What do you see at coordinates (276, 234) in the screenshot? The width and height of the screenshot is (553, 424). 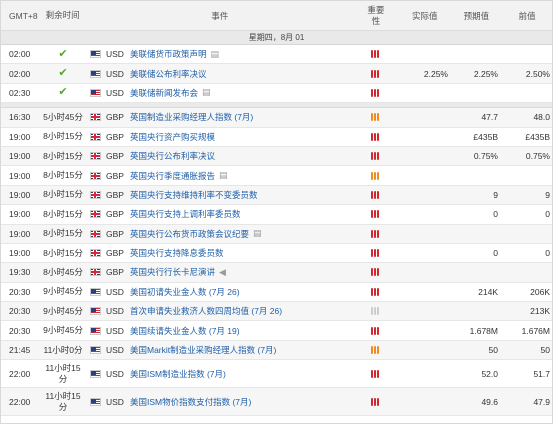 I see `table-row: 19:00 8小时15分 GBP 英国央行公布货币政策会议纪要 ▤` at bounding box center [276, 234].